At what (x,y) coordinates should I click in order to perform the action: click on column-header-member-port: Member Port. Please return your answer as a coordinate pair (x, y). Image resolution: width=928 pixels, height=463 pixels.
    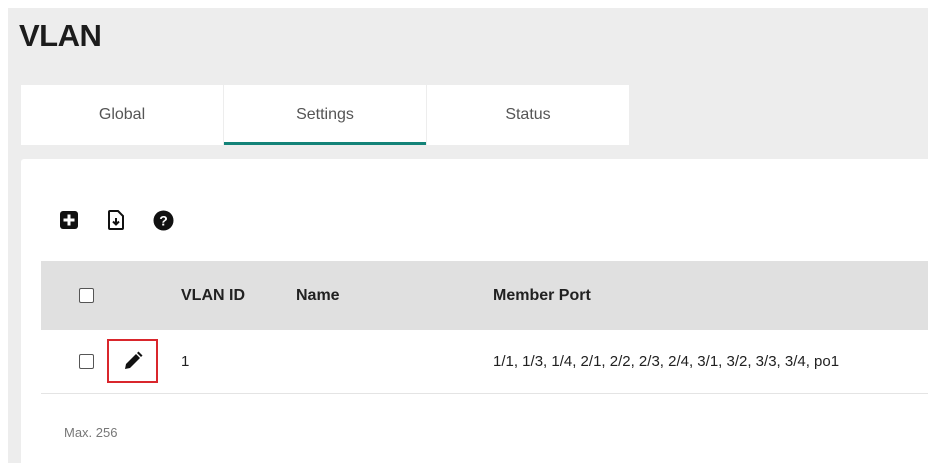
    Looking at the image, I should click on (542, 295).